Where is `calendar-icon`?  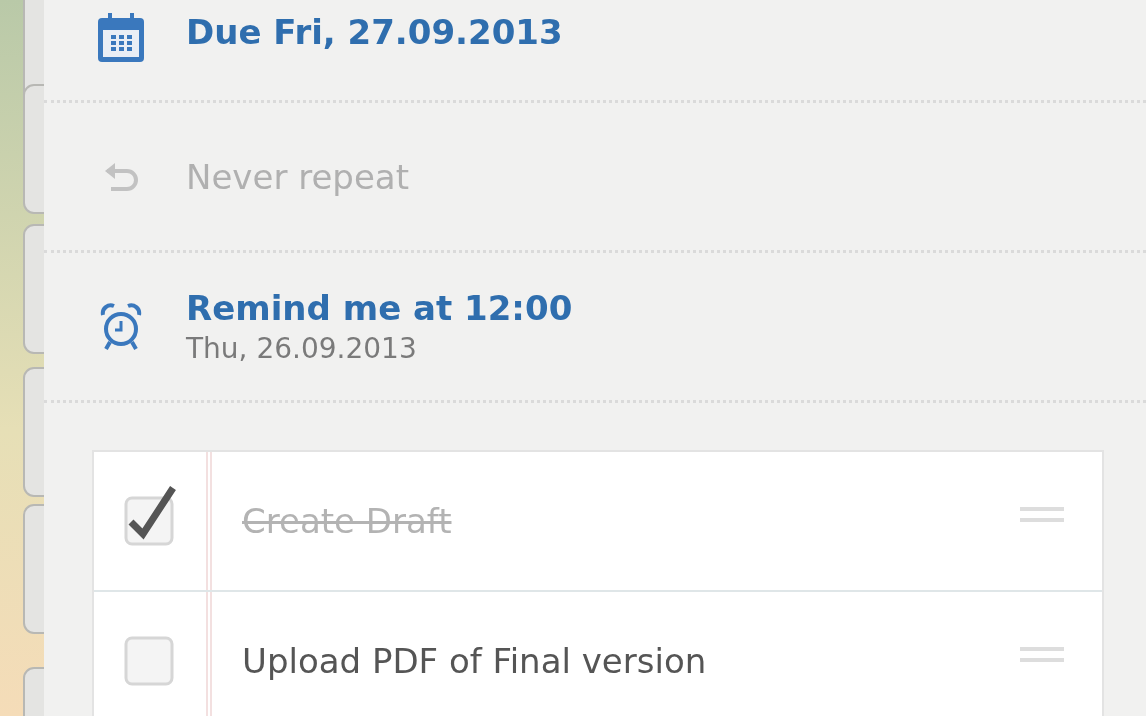
calendar-icon is located at coordinates (121, 38).